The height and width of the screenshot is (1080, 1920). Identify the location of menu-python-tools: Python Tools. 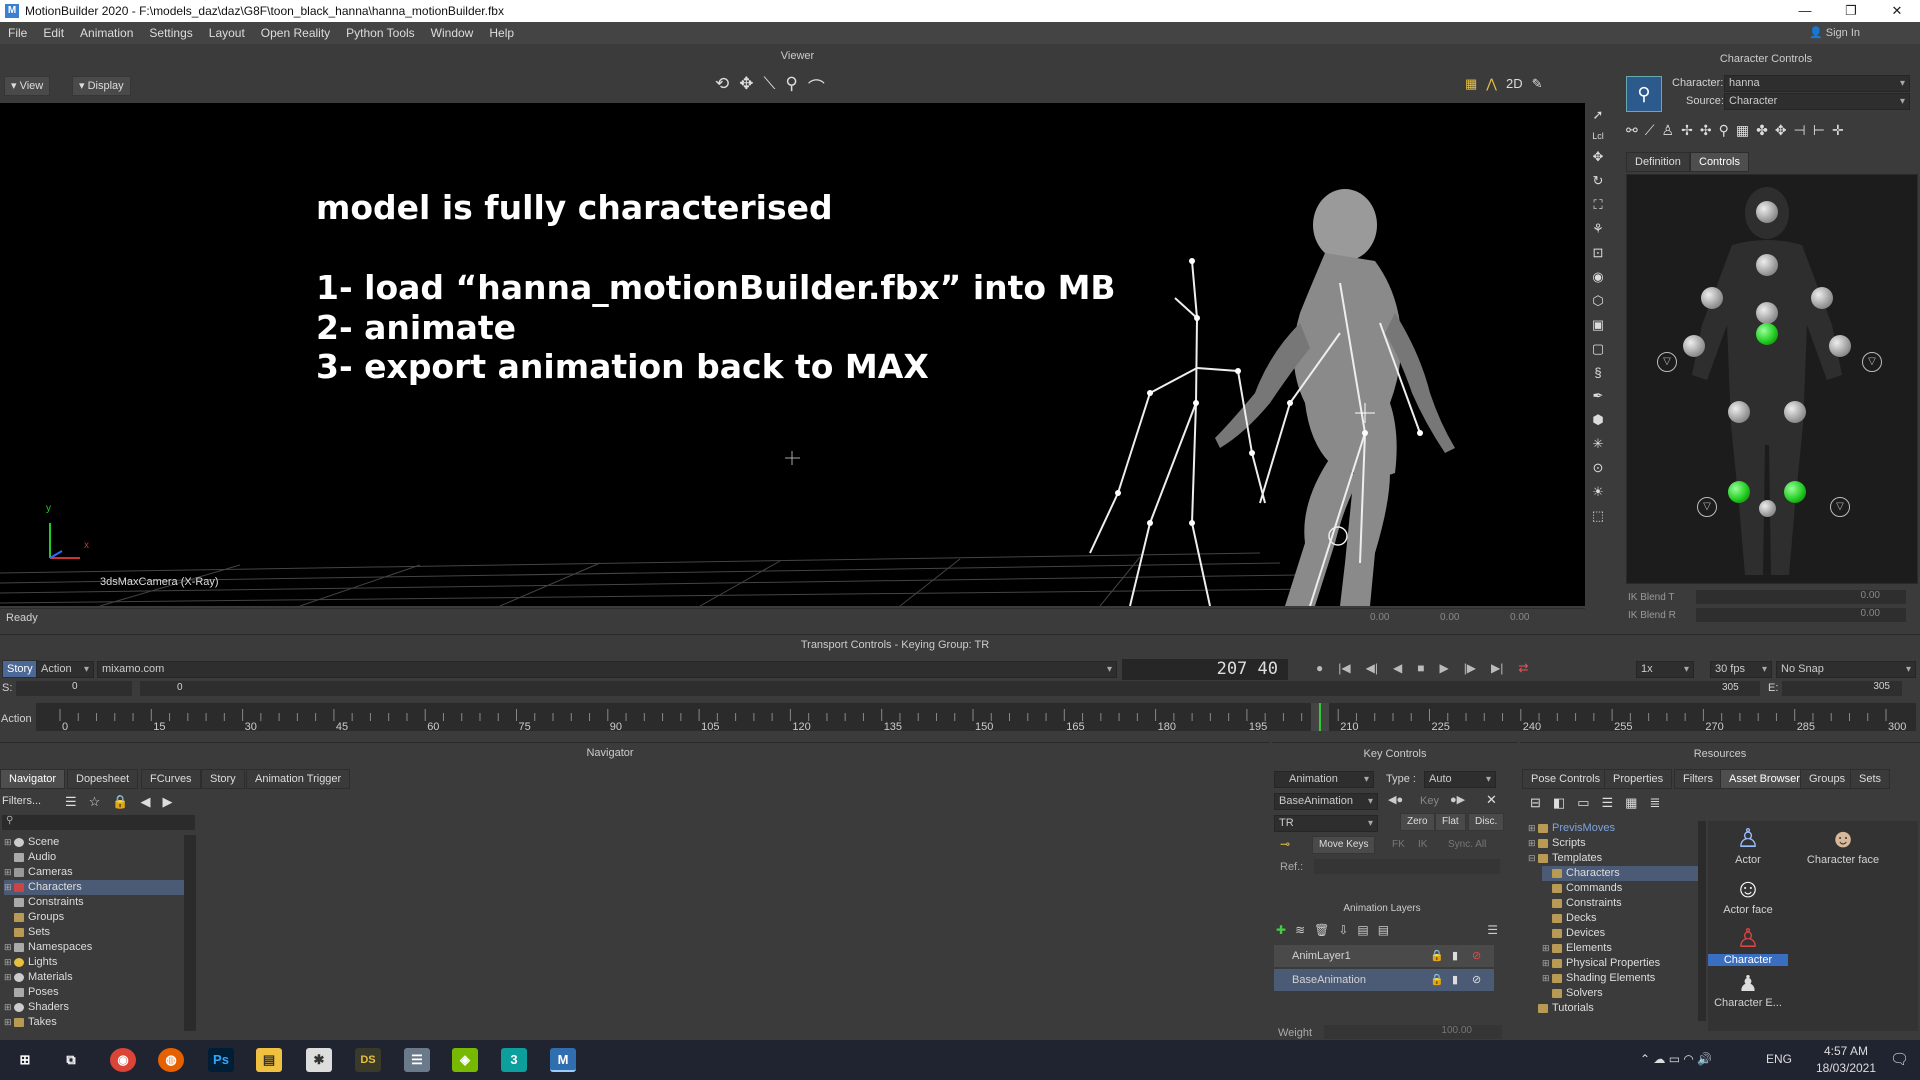
(380, 33).